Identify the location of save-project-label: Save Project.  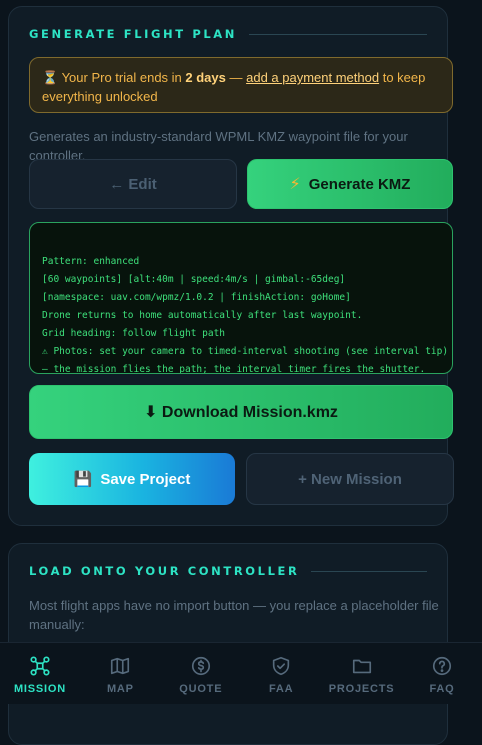
(145, 479).